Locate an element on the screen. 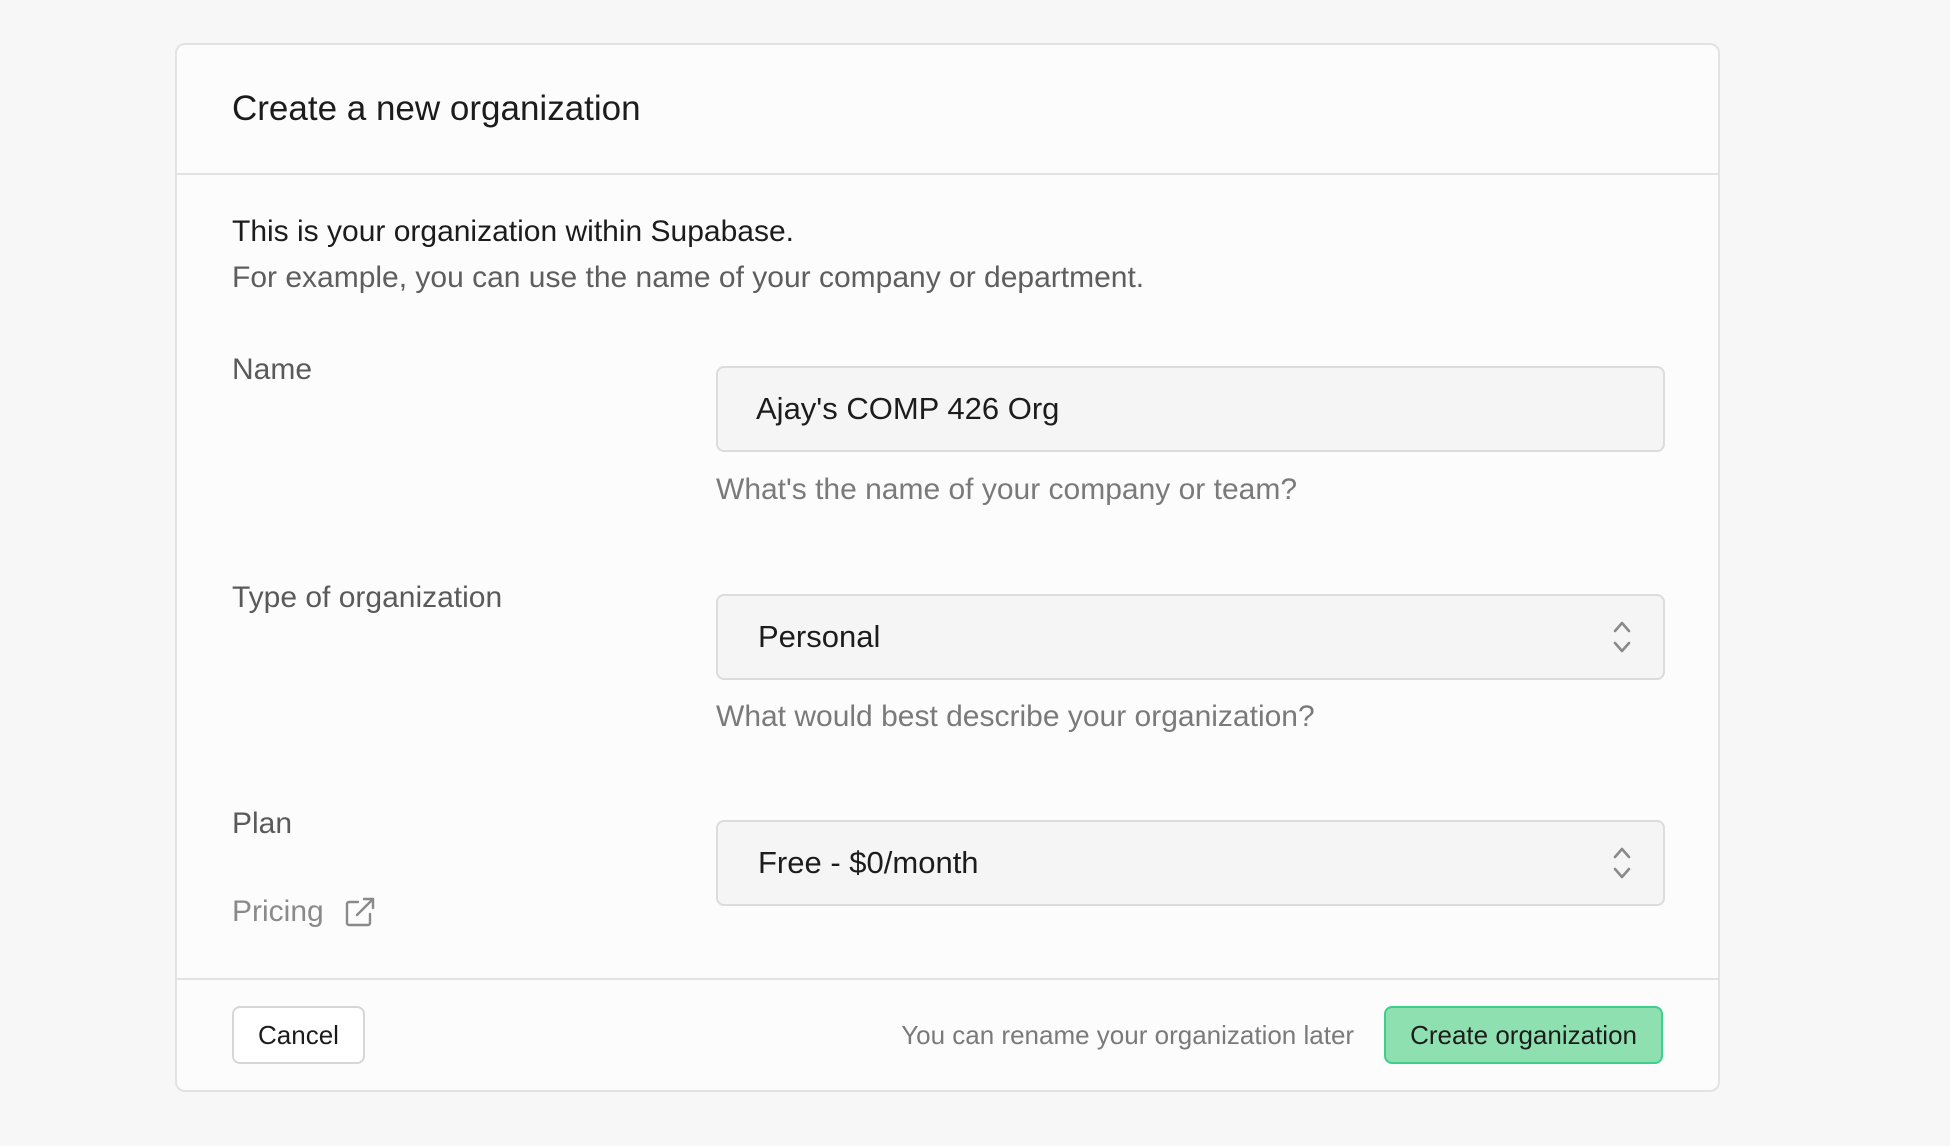 Image resolution: width=1950 pixels, height=1146 pixels. cancel-button: Cancel is located at coordinates (298, 1035).